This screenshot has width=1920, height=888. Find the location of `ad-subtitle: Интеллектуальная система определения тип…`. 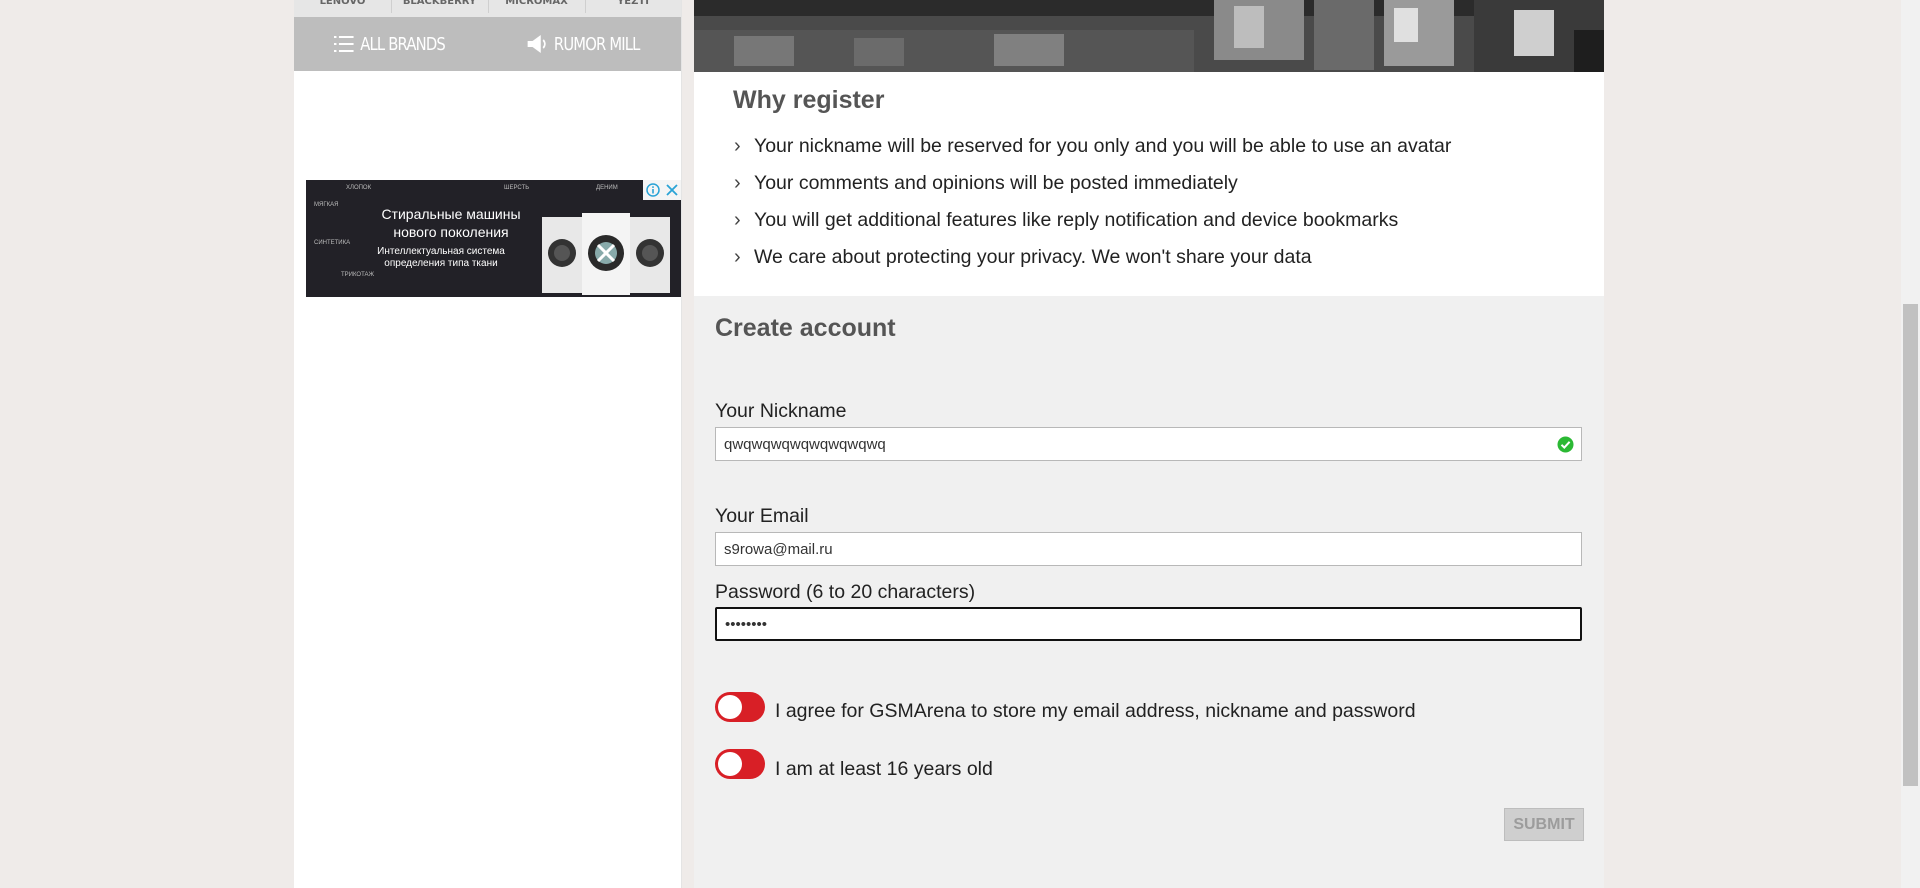

ad-subtitle: Интеллектуальная система определения тип… is located at coordinates (441, 257).